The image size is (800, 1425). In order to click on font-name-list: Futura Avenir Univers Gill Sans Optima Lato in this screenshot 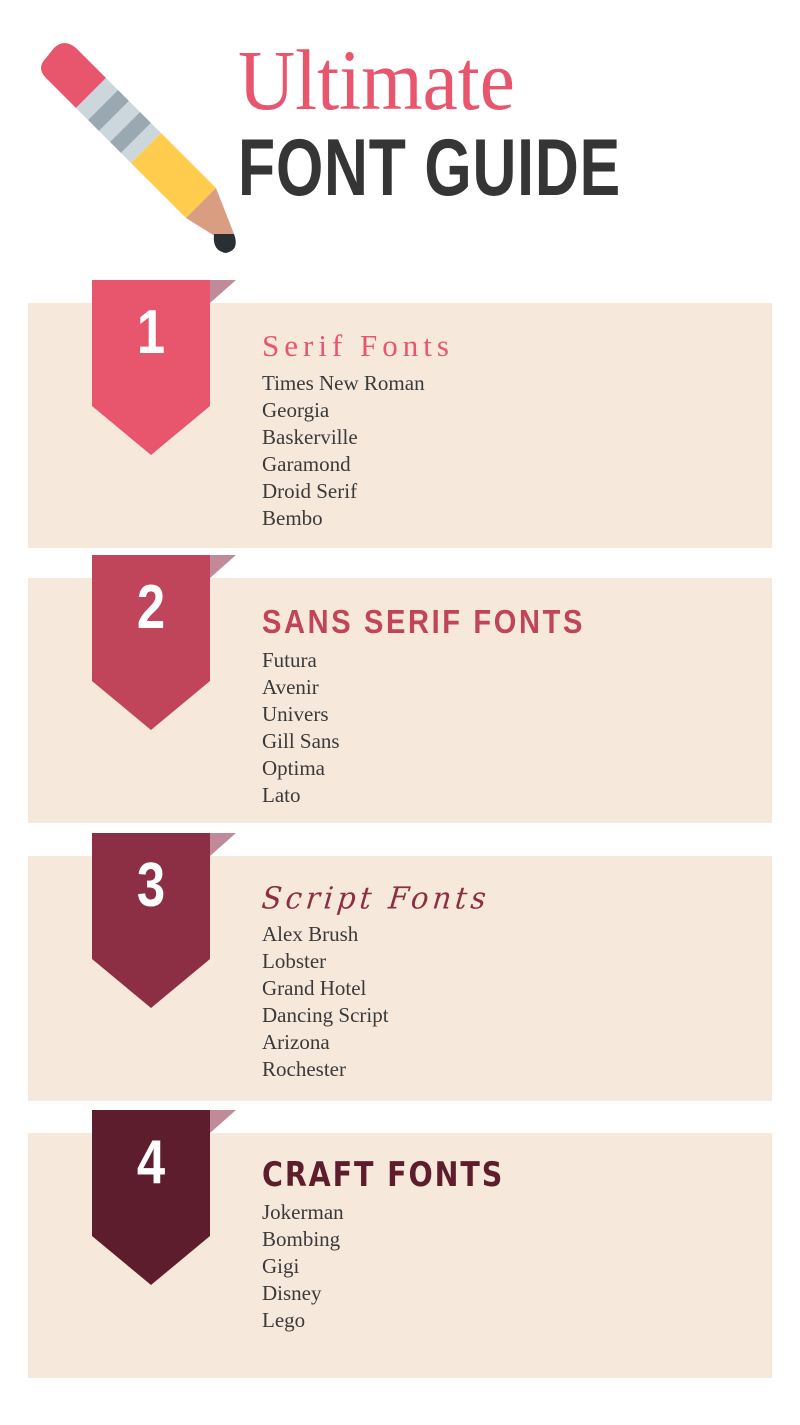, I will do `click(512, 728)`.